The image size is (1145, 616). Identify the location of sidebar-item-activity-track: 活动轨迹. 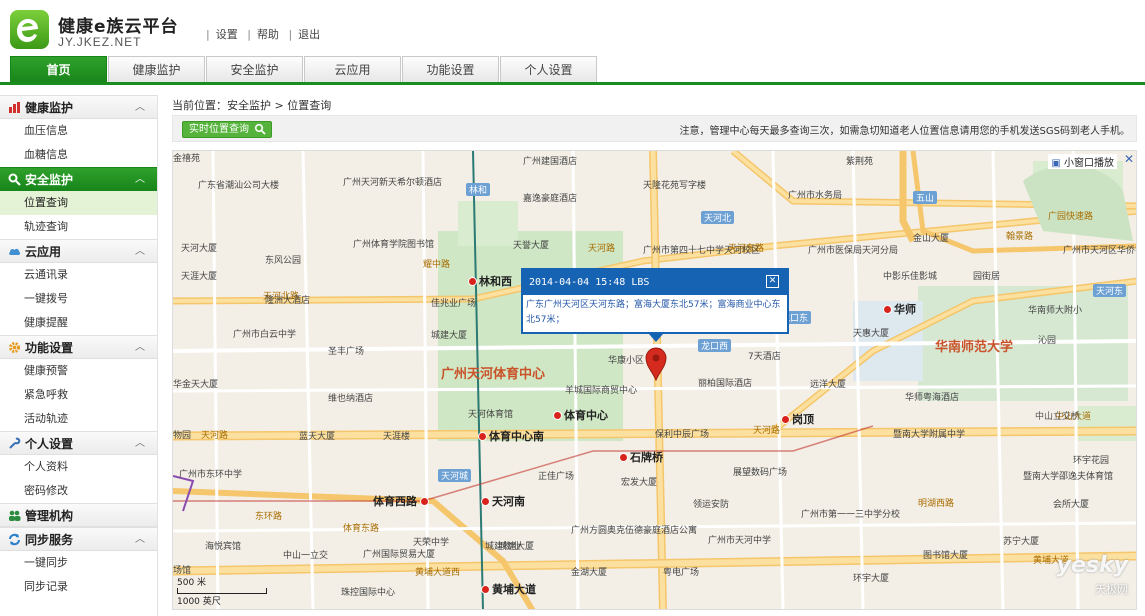
(78, 419).